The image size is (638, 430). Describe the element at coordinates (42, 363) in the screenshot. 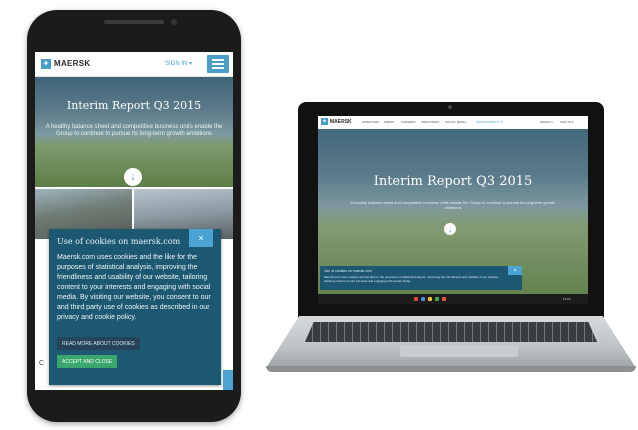

I see `mobile-side-letter: C` at that location.